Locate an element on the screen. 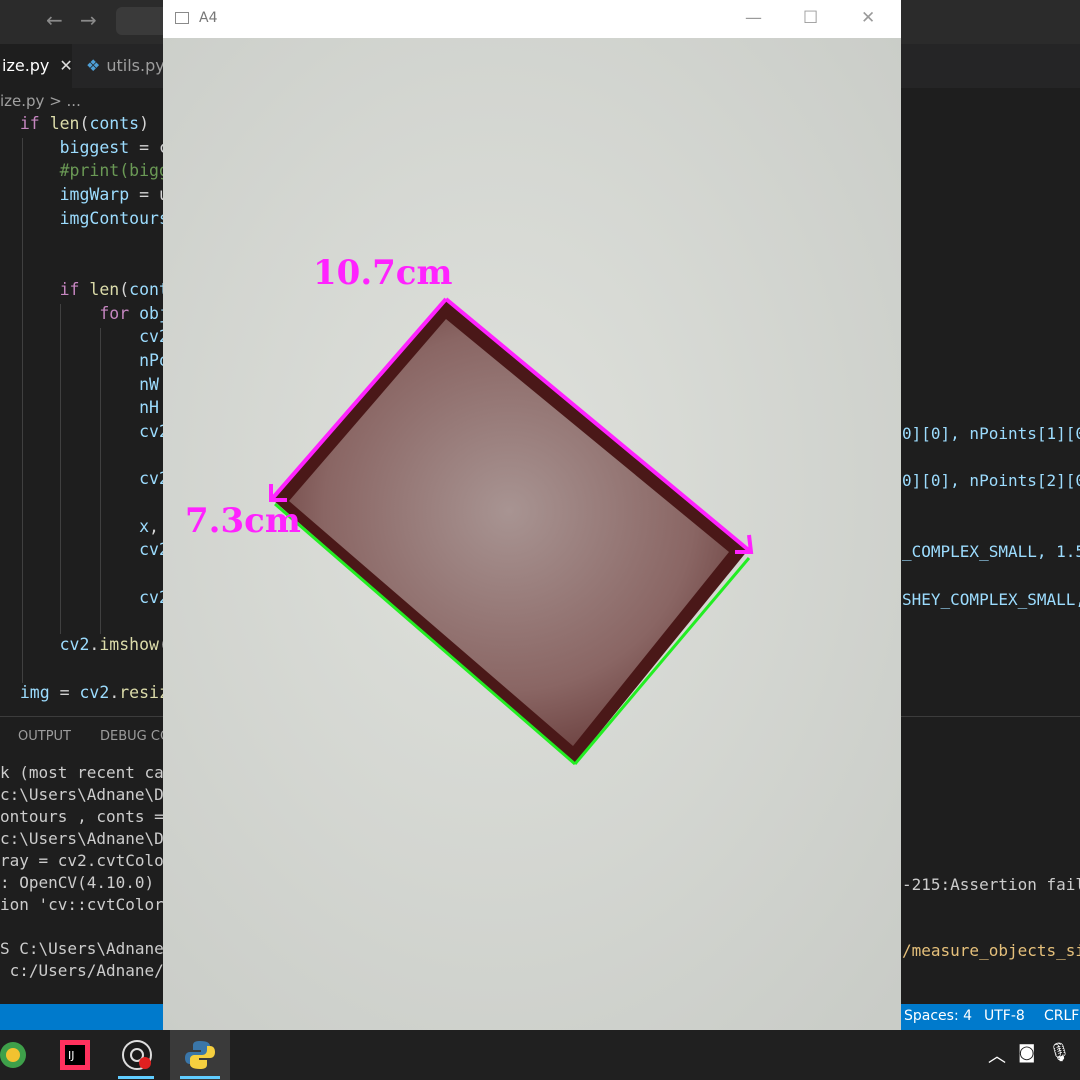 The width and height of the screenshot is (1080, 1080). code-line: img = cv2.resiz is located at coordinates (84, 693).